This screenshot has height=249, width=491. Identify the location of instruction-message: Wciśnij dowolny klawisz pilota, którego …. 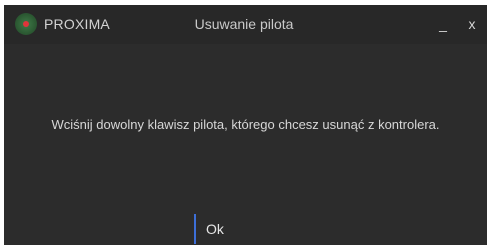
(245, 124).